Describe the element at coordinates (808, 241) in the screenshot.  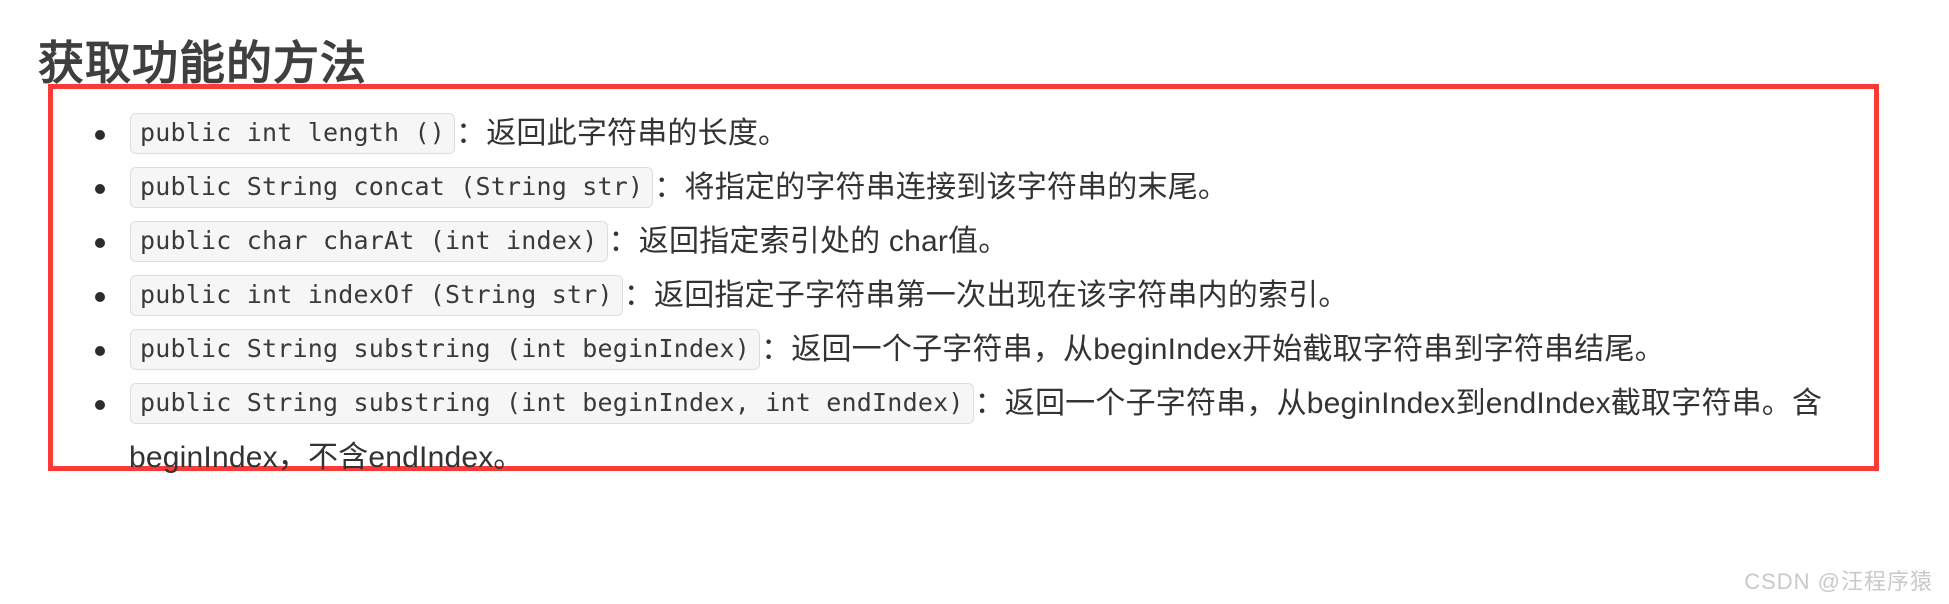
I see `method-description: ：返回指定索引处的 char值。` at that location.